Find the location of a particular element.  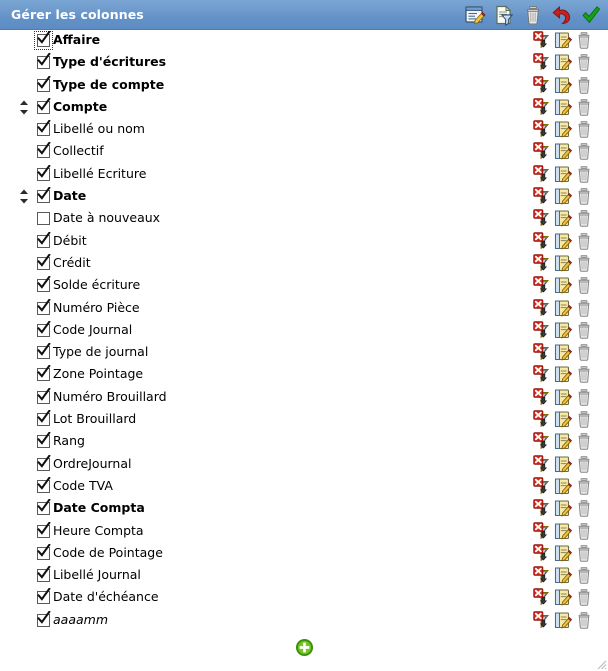

column-row: Solde écriture is located at coordinates (304, 286).